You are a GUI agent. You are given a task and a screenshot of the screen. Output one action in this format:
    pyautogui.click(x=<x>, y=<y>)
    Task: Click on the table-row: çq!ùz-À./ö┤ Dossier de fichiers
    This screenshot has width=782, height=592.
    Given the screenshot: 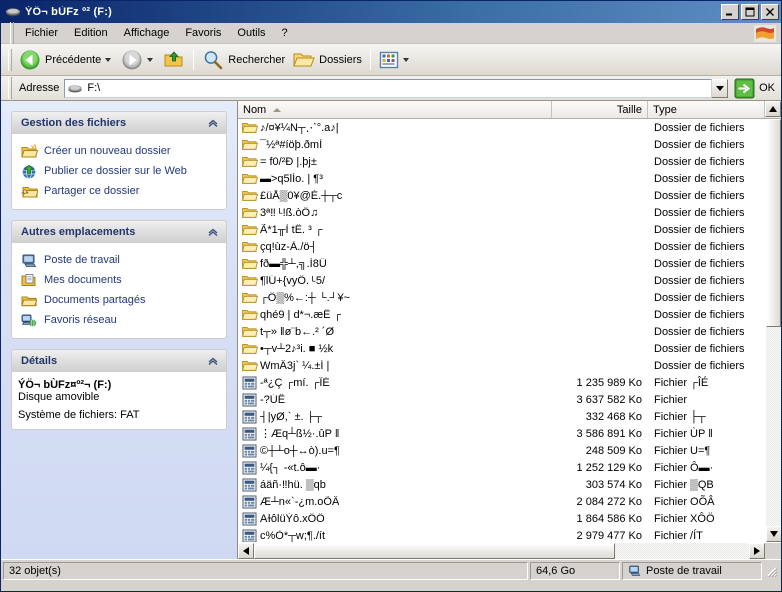 What is the action you would take?
    pyautogui.click(x=501, y=246)
    